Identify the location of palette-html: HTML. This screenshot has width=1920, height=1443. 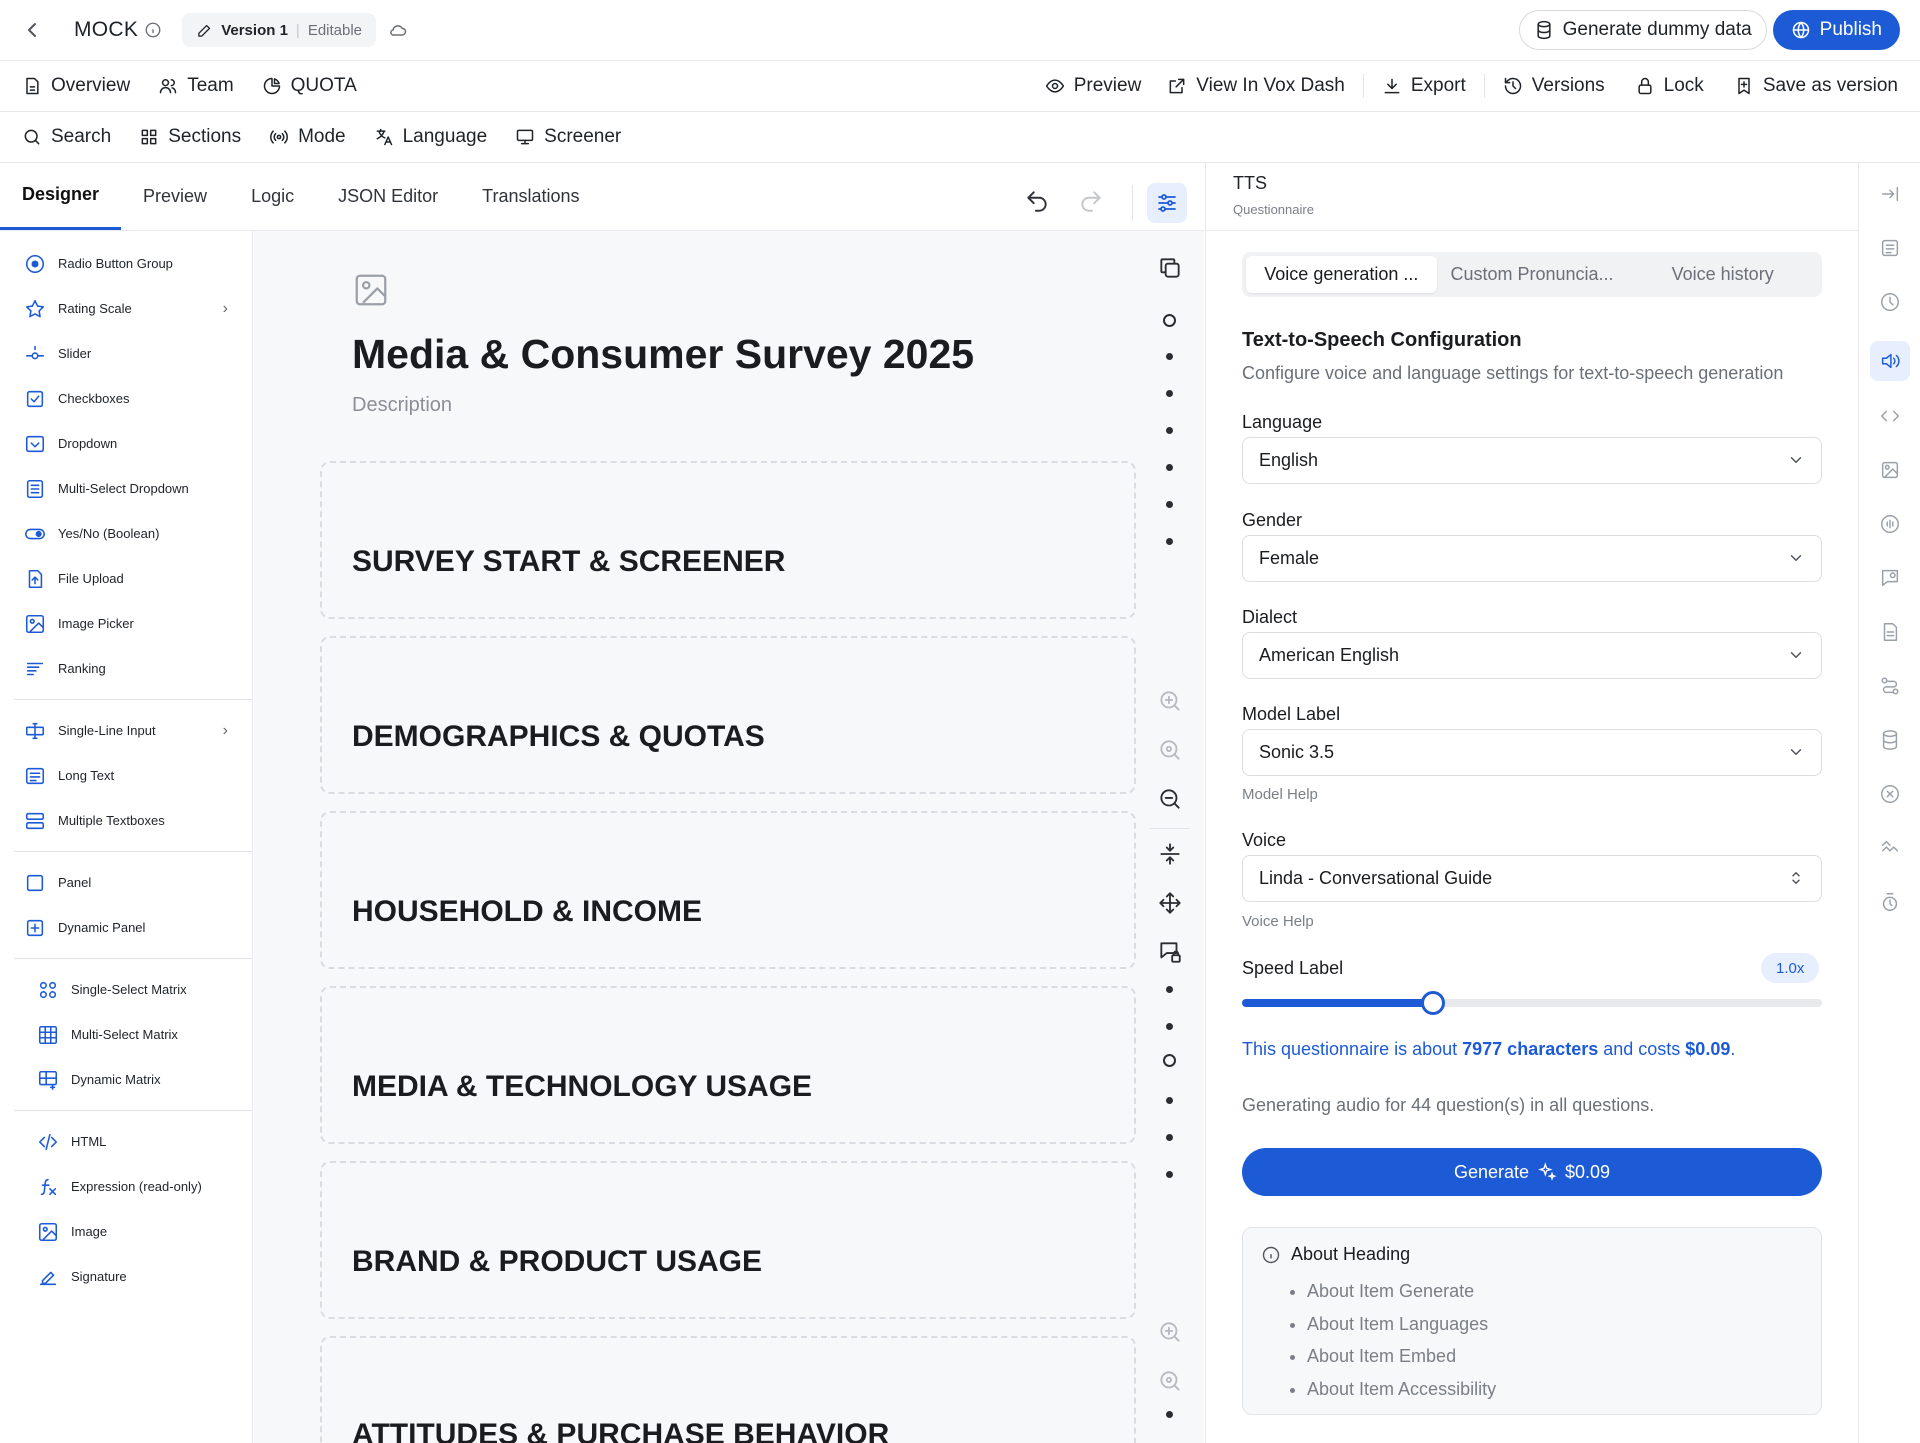
(126, 1141).